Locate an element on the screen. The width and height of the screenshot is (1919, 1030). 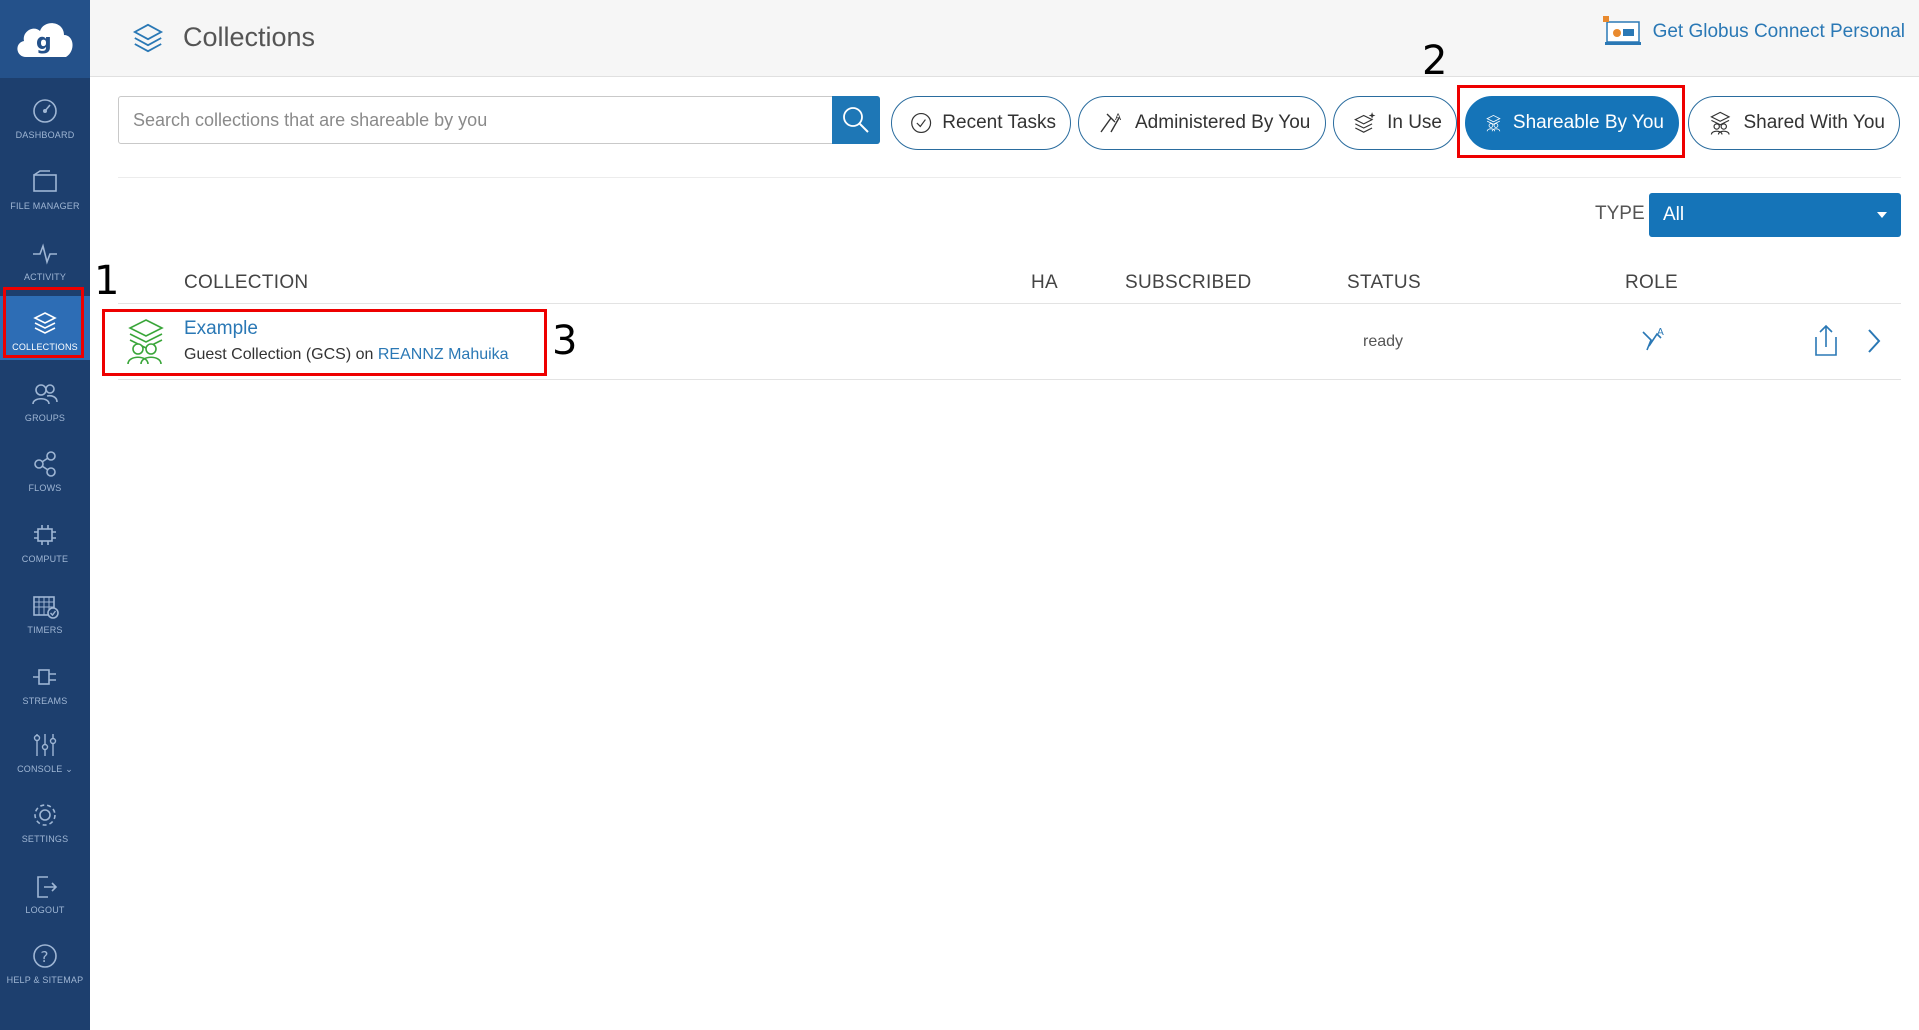
filter-shared-with-you: Shared With You is located at coordinates (1794, 123).